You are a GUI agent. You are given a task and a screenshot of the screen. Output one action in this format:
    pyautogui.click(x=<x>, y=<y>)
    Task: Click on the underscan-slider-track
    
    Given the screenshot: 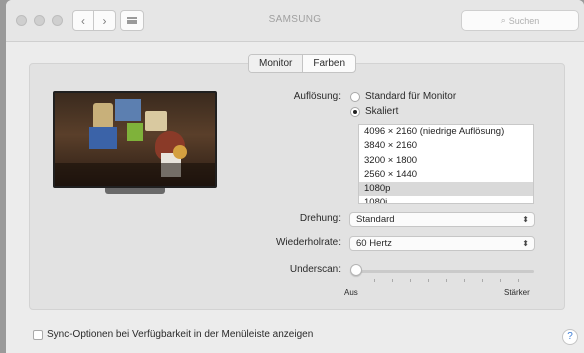 What is the action you would take?
    pyautogui.click(x=445, y=271)
    